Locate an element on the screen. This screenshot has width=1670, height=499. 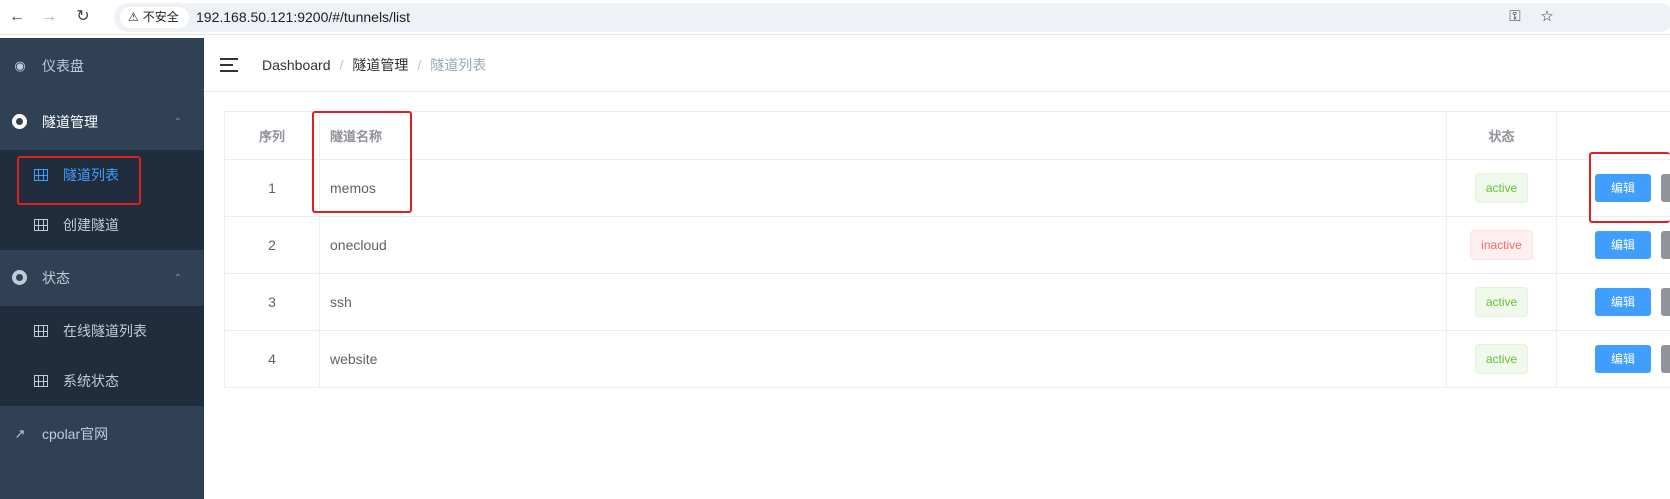
sidebar-item-create-tunnel: 创建隧道 is located at coordinates (102, 225).